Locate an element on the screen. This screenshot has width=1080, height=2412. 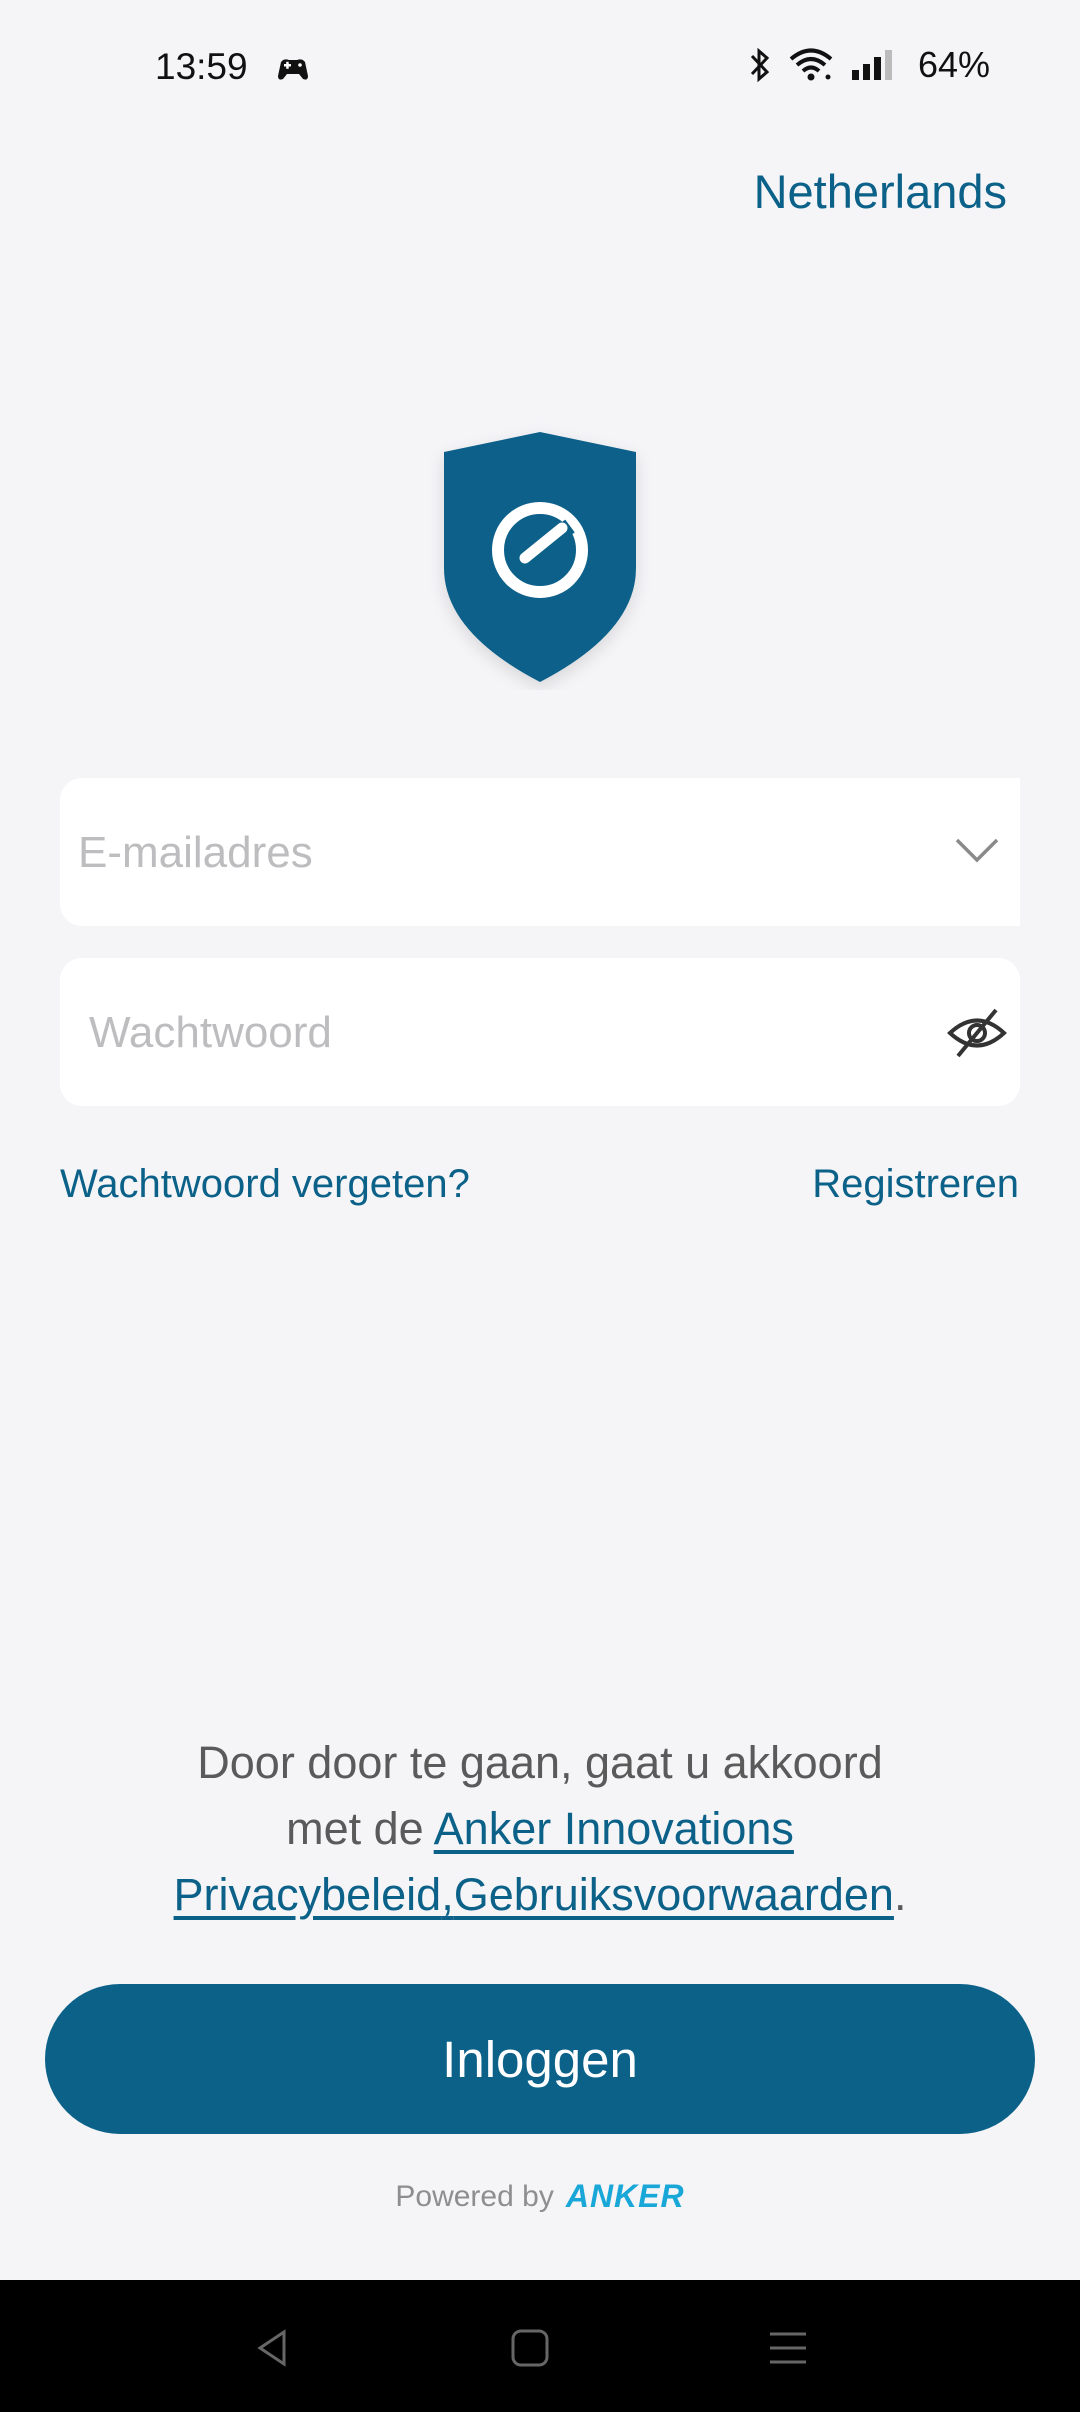
terms-line-2: met de is located at coordinates (360, 1828).